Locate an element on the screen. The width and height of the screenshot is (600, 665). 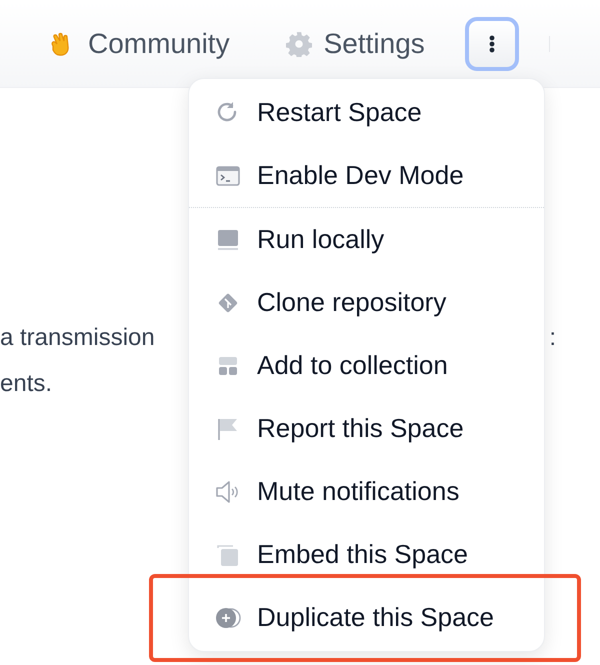
menu-item: Duplicate this Space is located at coordinates (366, 617).